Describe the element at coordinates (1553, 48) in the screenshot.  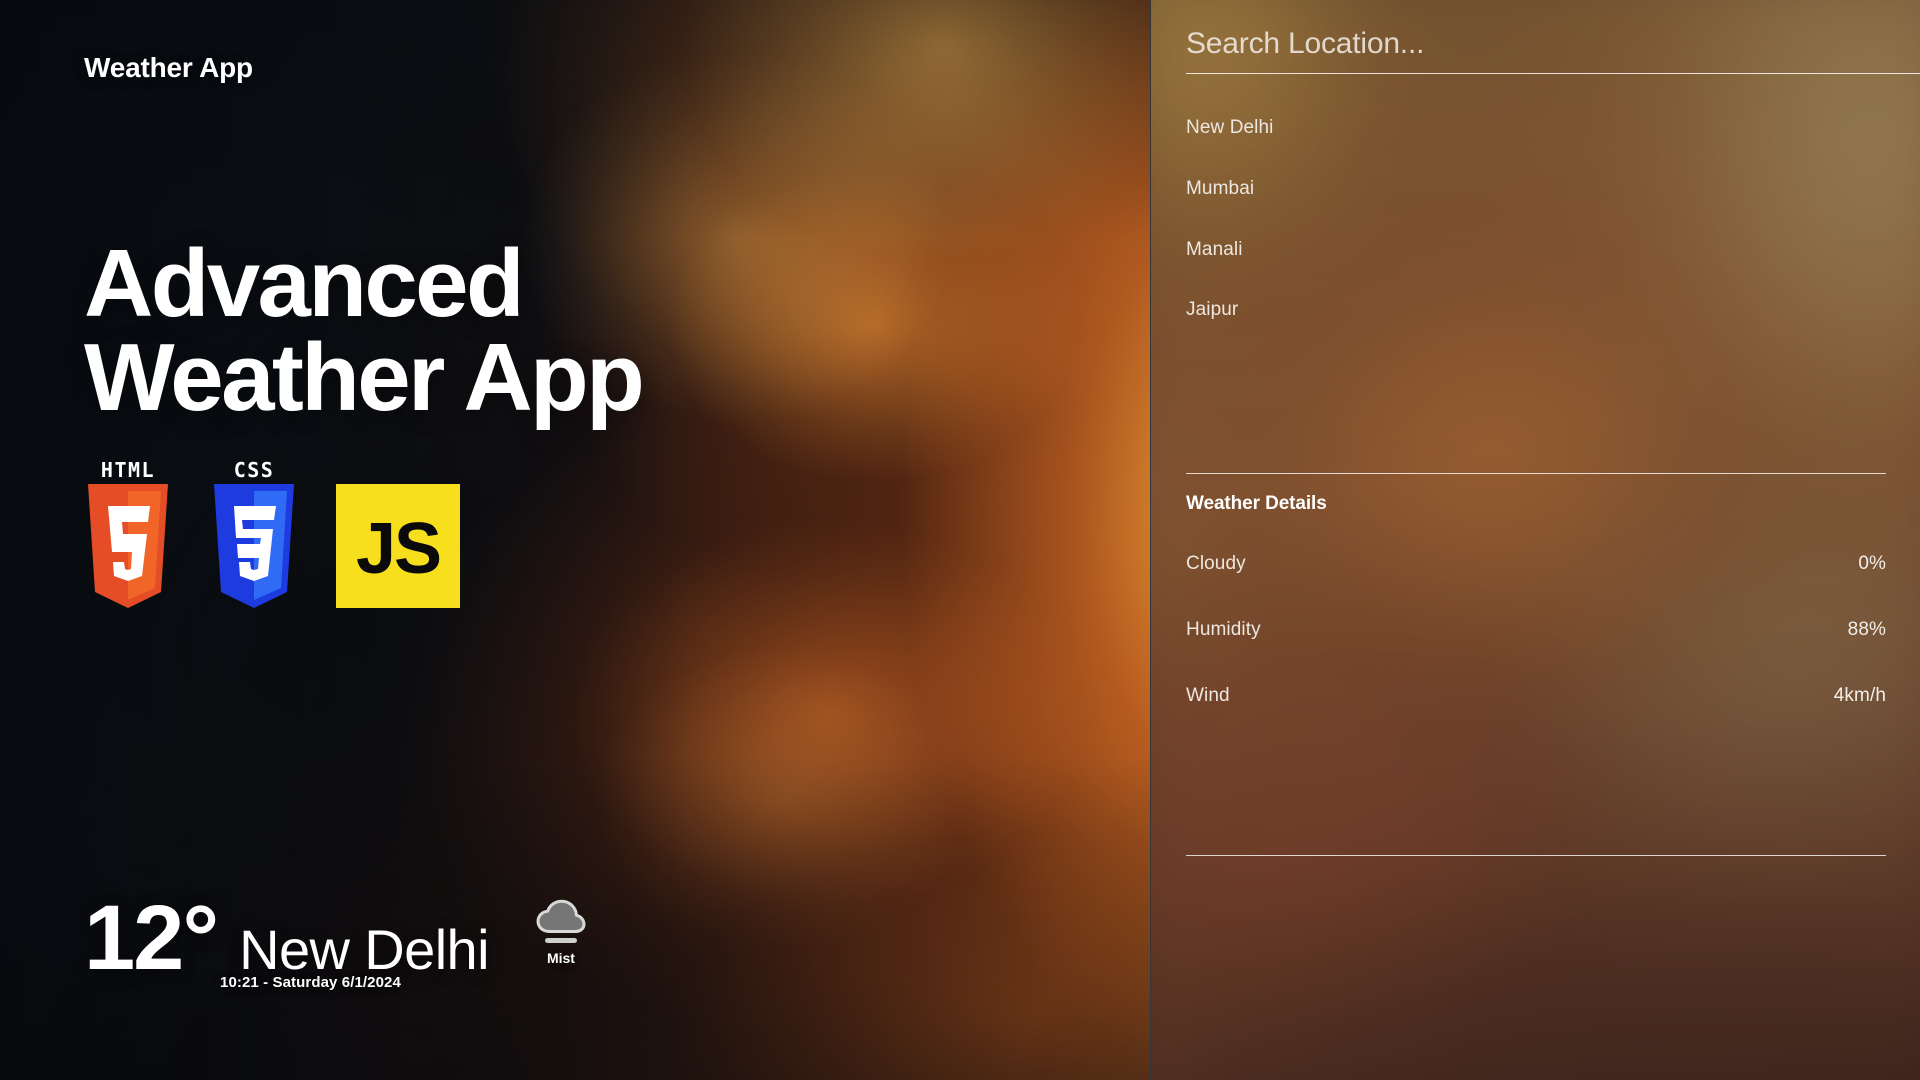
I see `search-input` at that location.